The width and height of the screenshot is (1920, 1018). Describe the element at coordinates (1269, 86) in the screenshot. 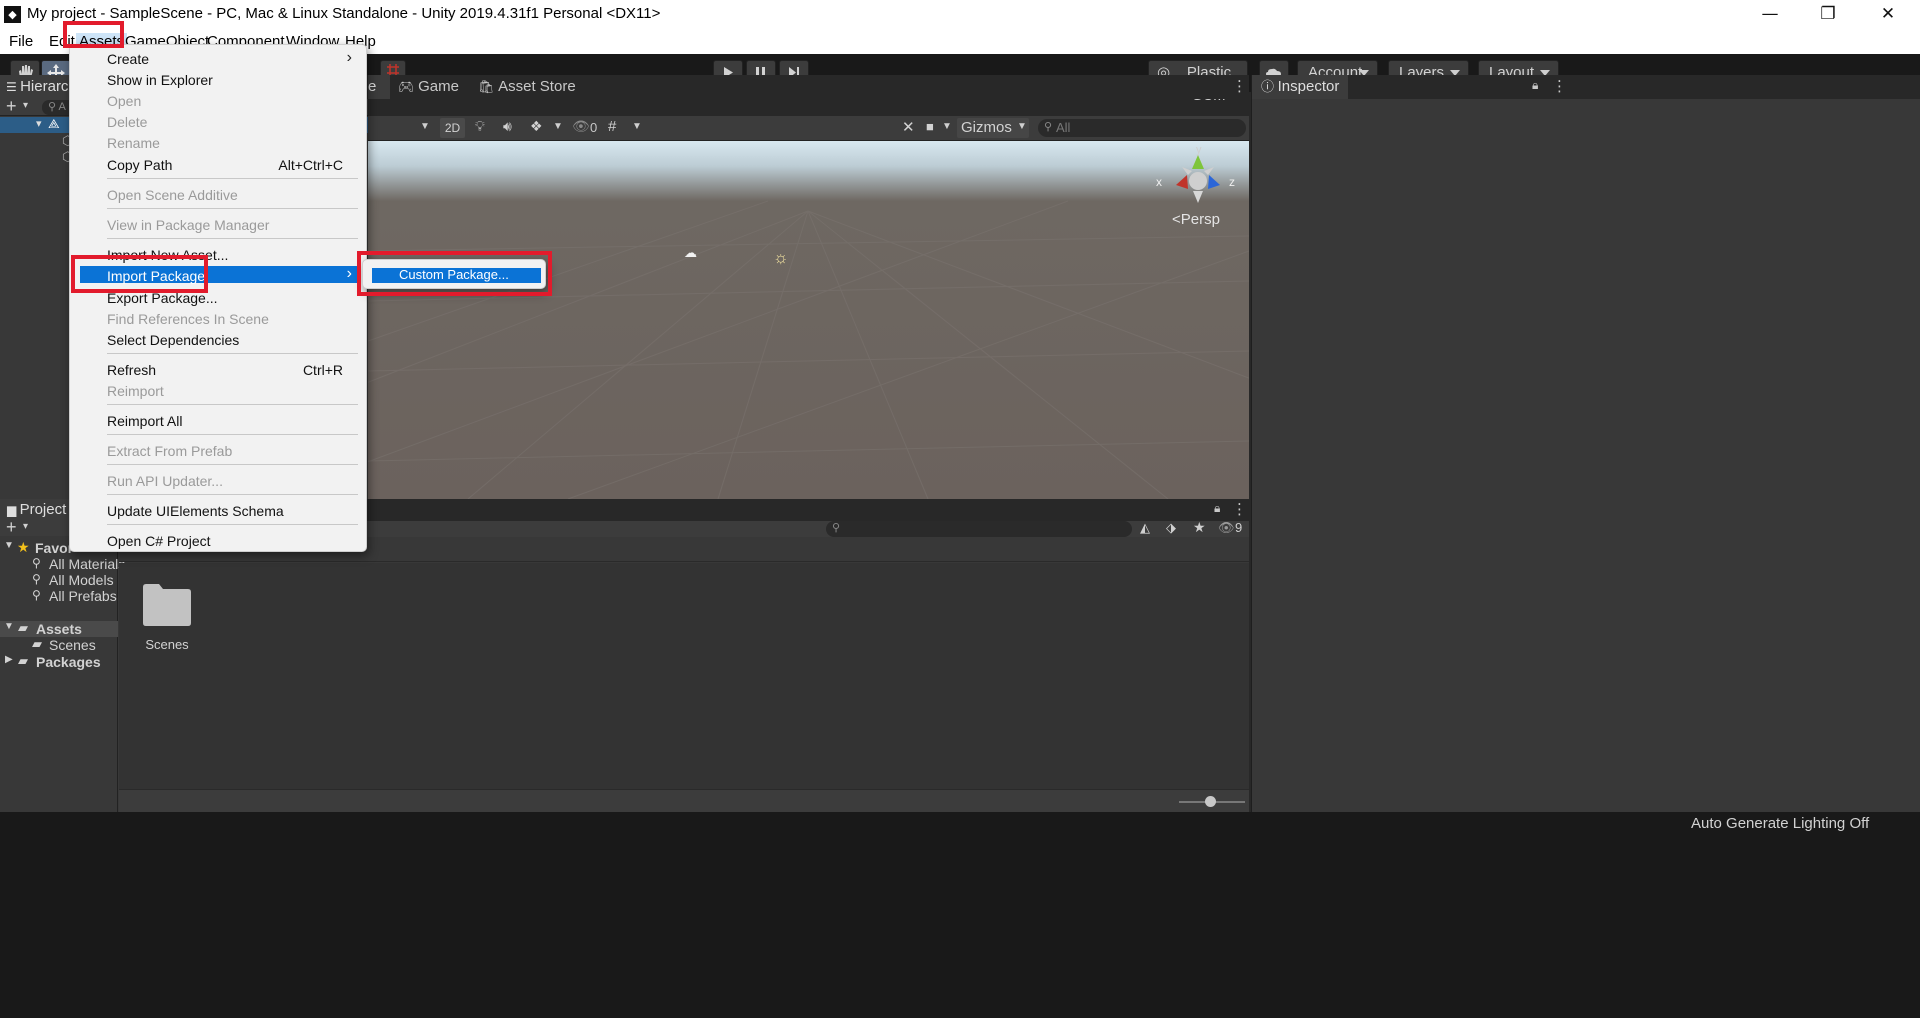

I see `info-icon: ⓘ` at that location.